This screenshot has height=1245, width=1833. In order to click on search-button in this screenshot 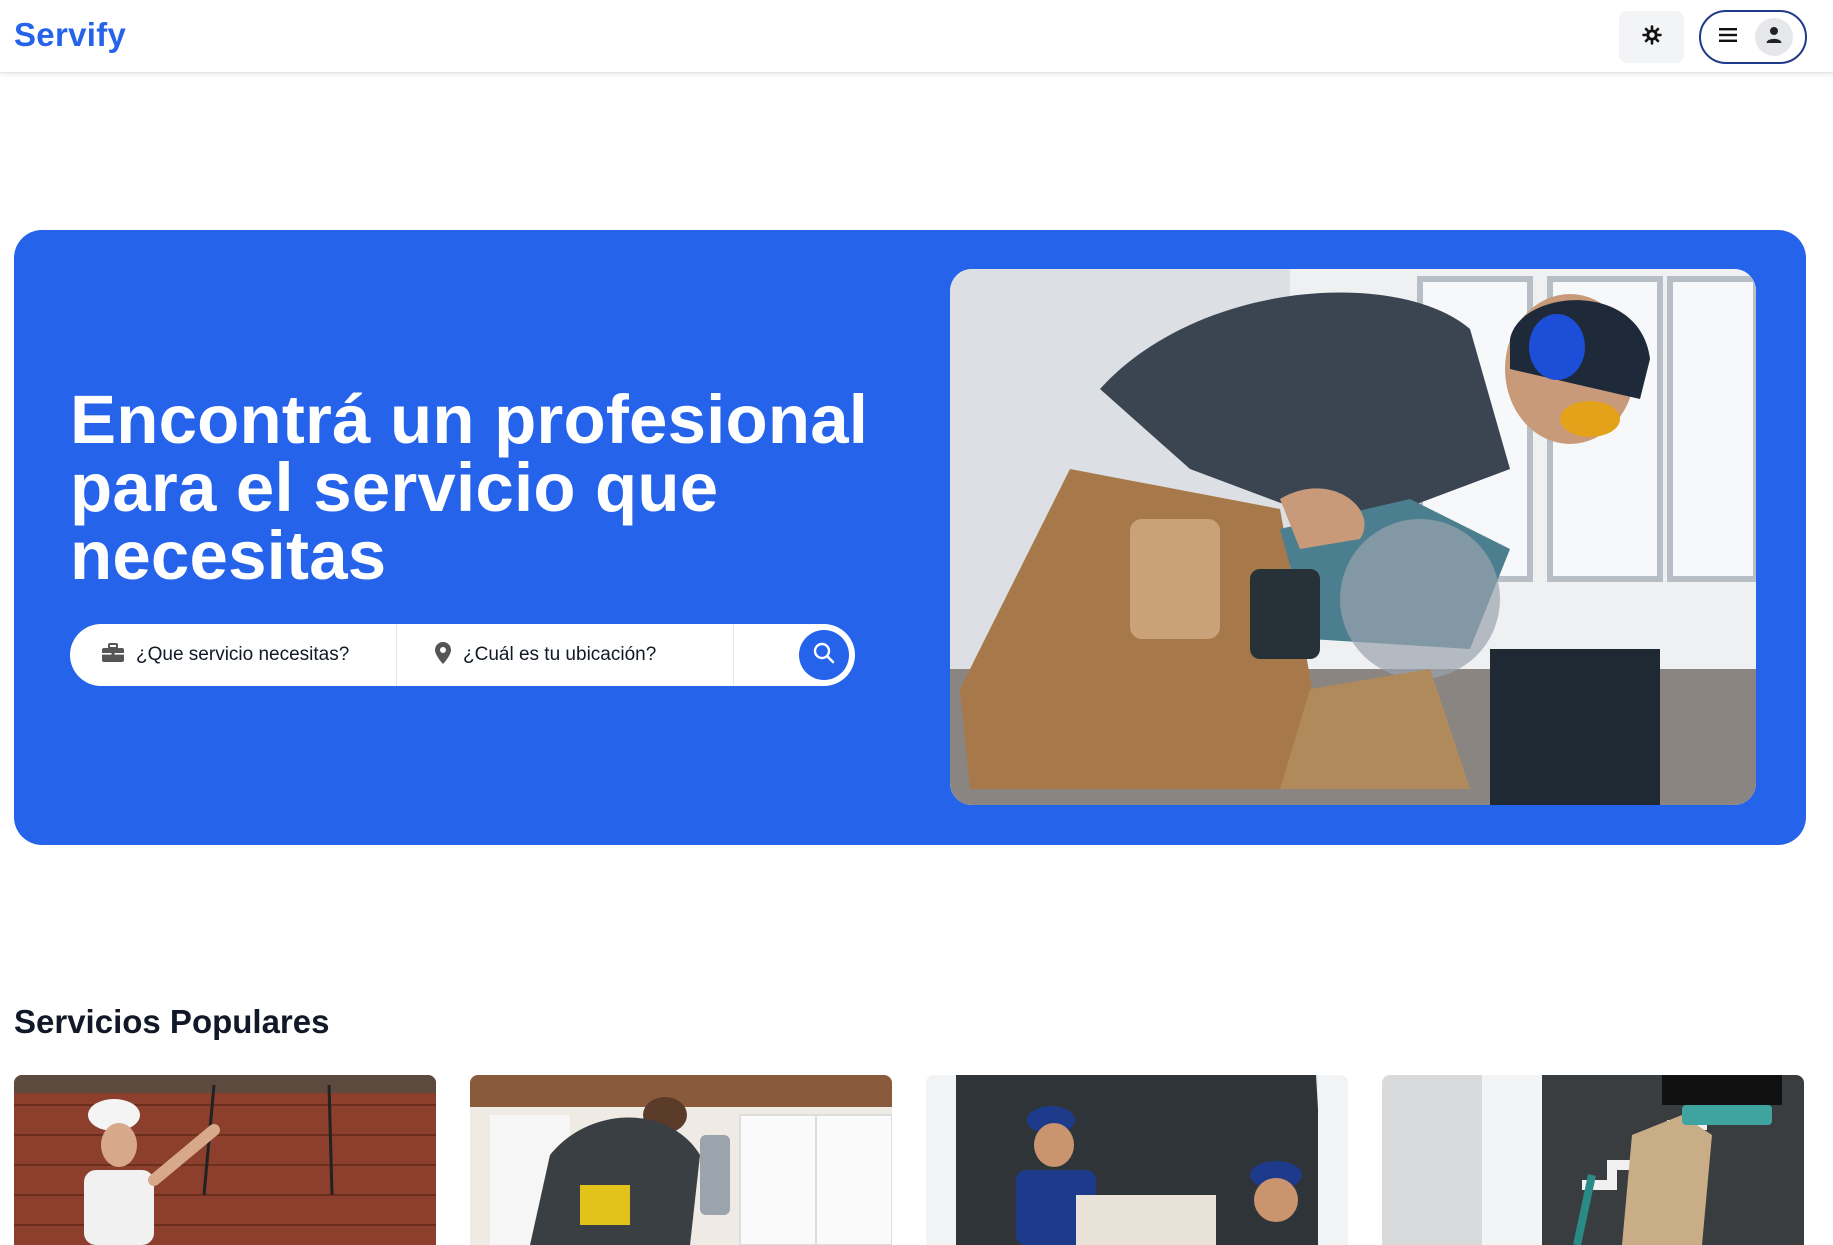, I will do `click(824, 655)`.